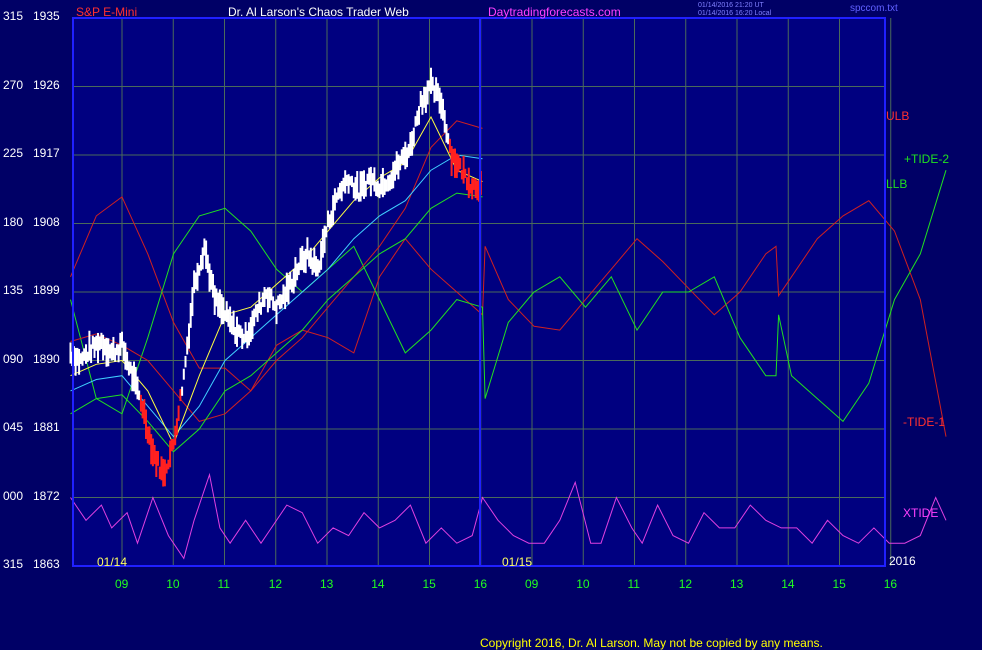 Image resolution: width=982 pixels, height=650 pixels. I want to click on date-label-1: 01/14, so click(112, 562).